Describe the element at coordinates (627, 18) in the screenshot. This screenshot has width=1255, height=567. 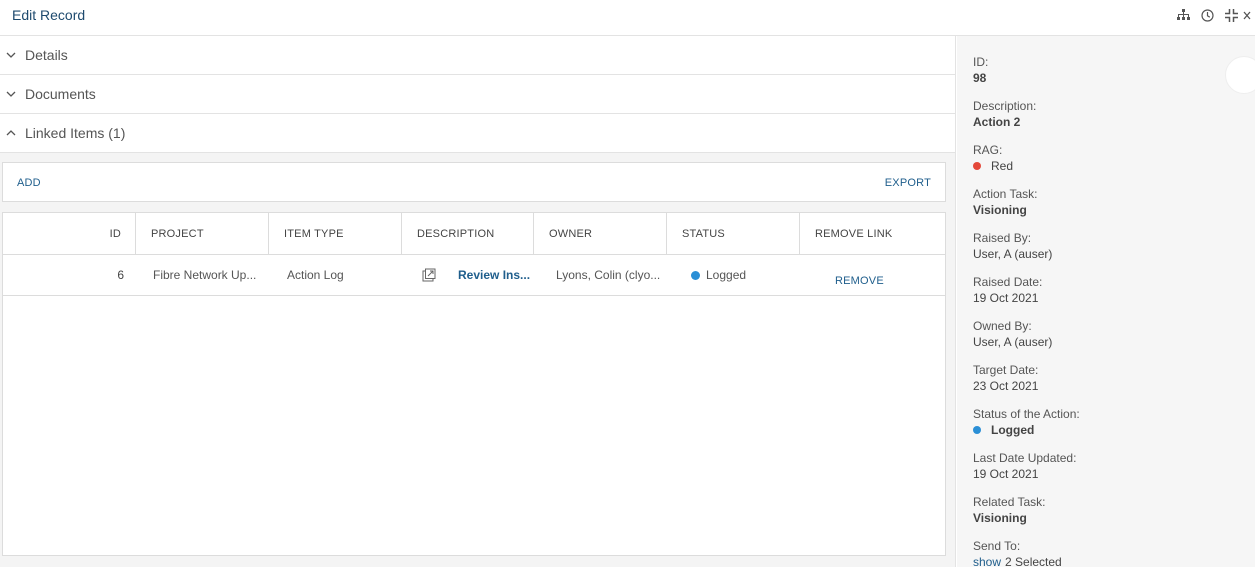
I see `header-bar: Edit Record` at that location.